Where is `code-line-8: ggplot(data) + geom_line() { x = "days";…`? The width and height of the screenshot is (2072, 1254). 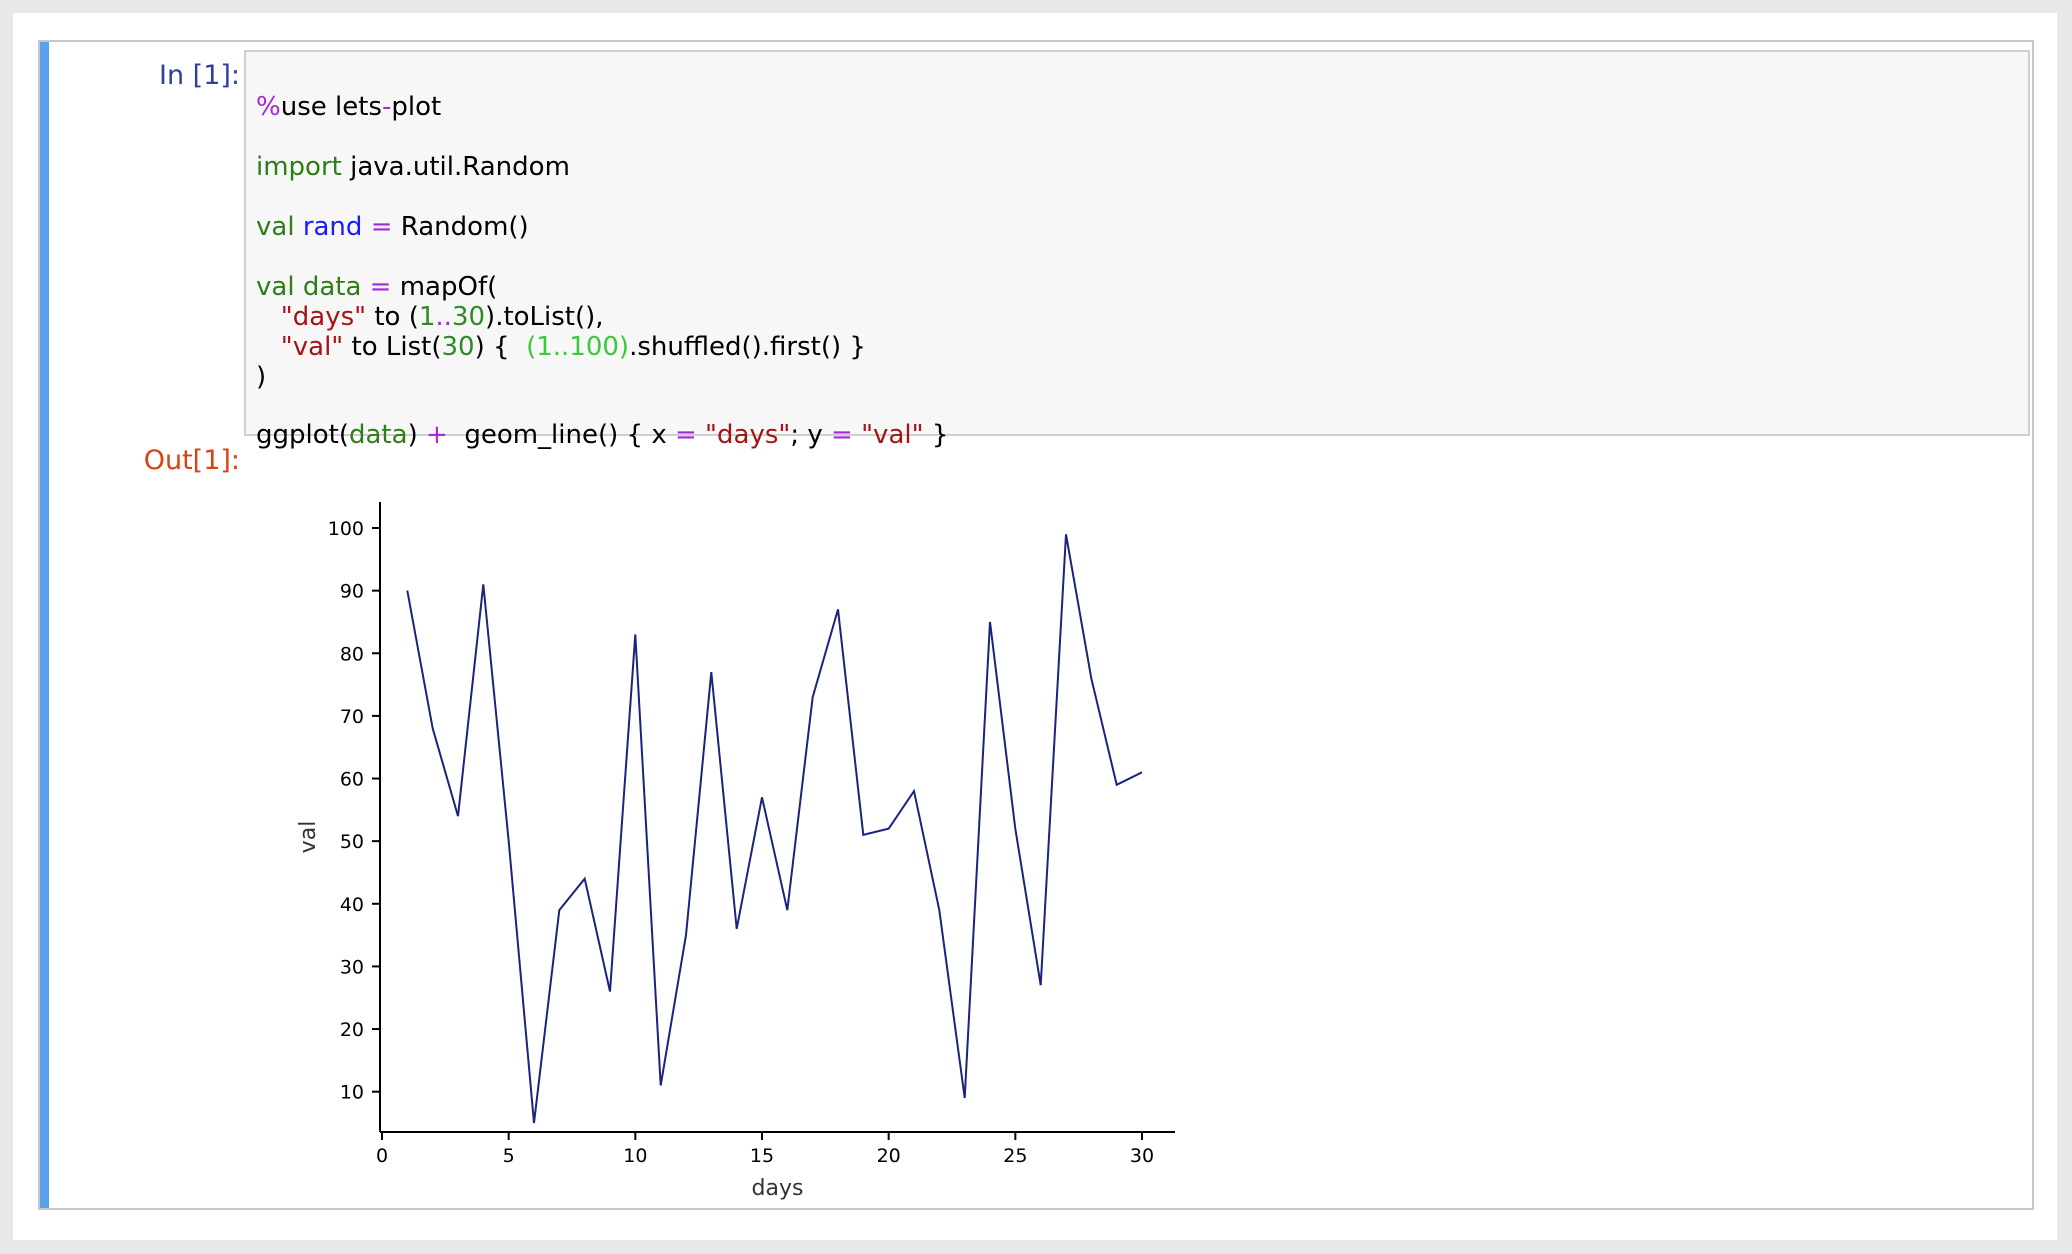
code-line-8: ggplot(data) + geom_line() { x = "days";… is located at coordinates (602, 435).